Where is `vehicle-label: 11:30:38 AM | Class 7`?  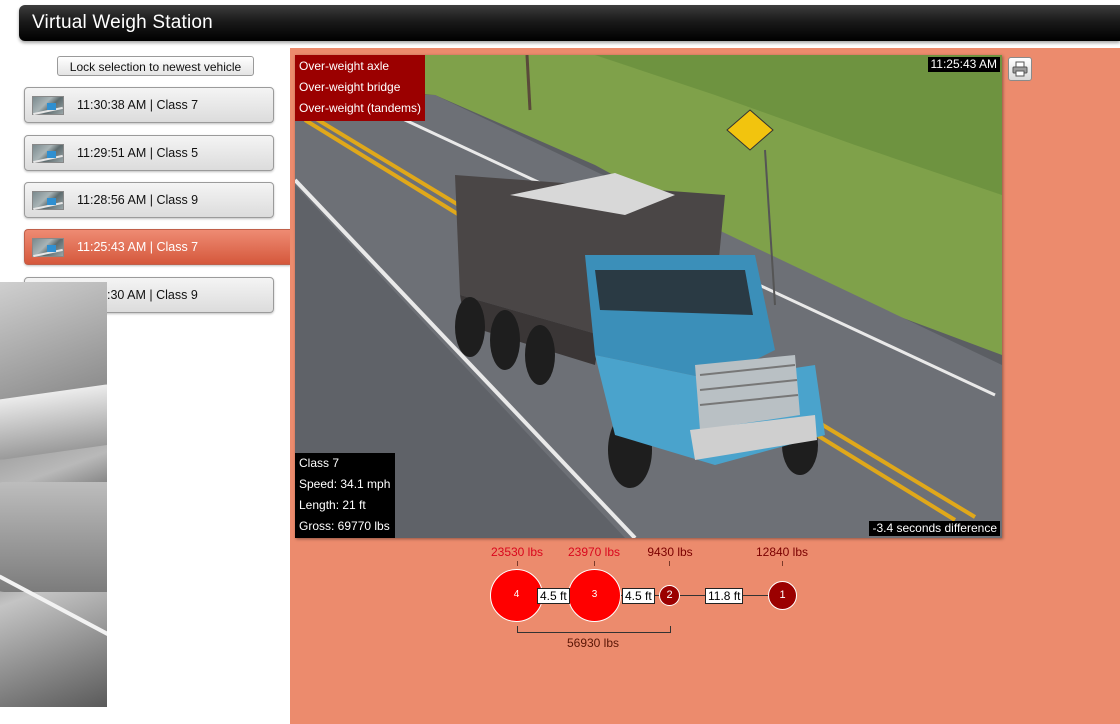
vehicle-label: 11:30:38 AM | Class 7 is located at coordinates (138, 105).